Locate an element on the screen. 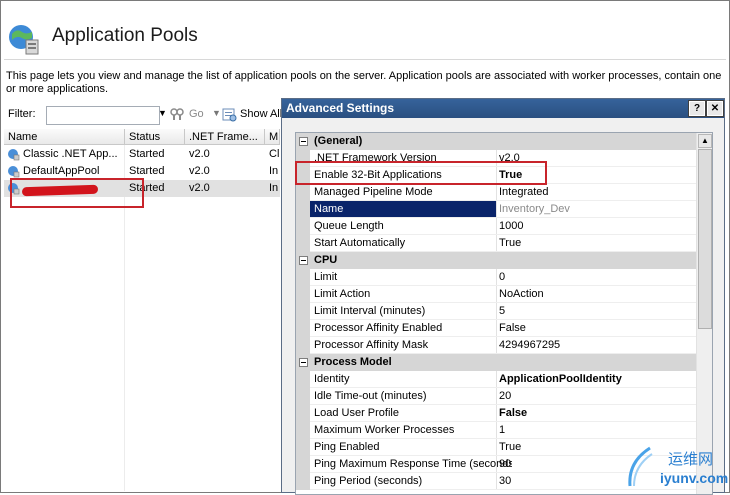 The width and height of the screenshot is (730, 495). row-status: Started is located at coordinates (147, 154).